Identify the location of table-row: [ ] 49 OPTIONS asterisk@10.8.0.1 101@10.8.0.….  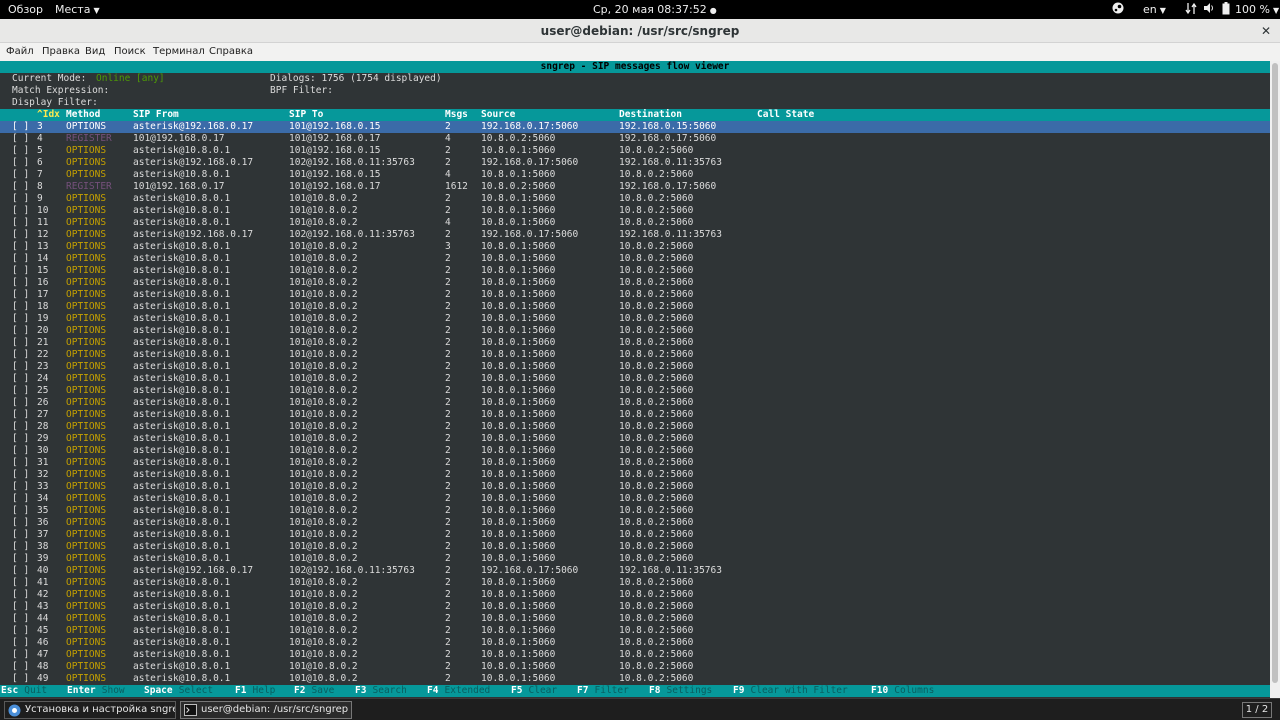
(635, 679).